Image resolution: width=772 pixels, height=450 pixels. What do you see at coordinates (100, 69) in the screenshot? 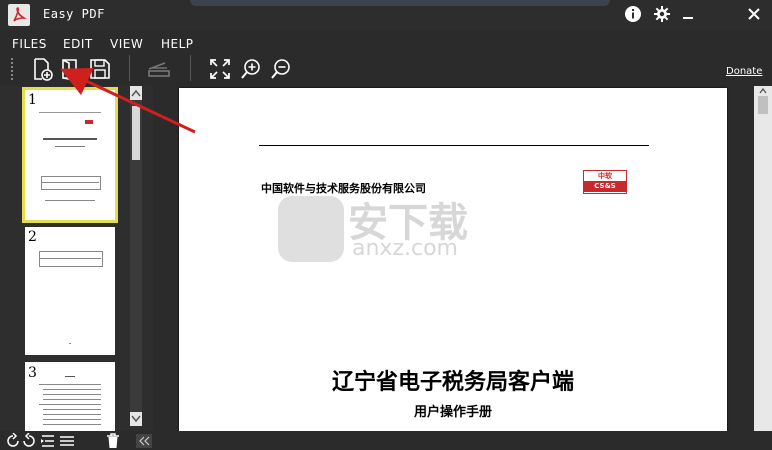
I see `save-icon` at bounding box center [100, 69].